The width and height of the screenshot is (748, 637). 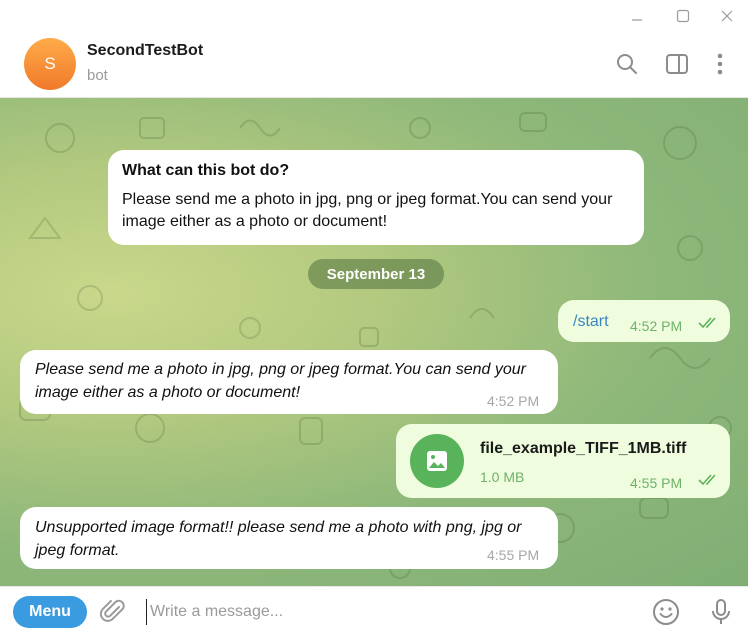 I want to click on emoji-icon, so click(x=666, y=612).